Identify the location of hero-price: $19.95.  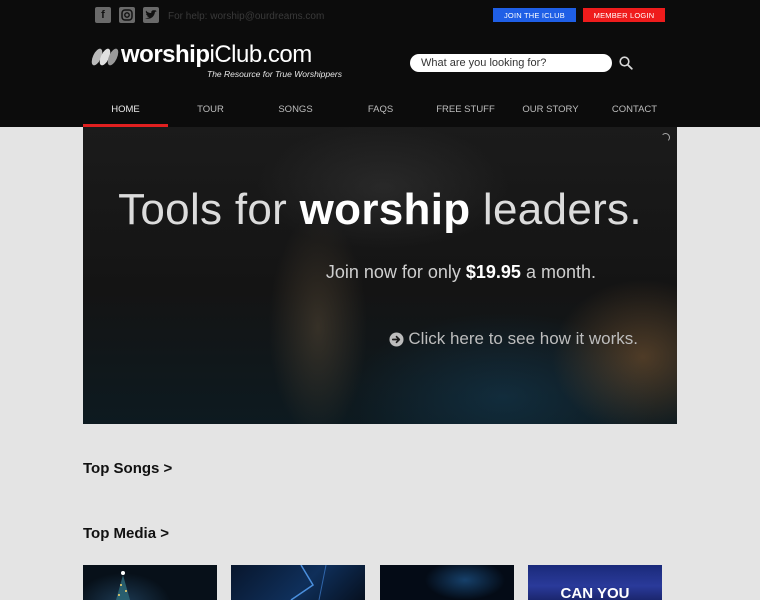
(493, 272).